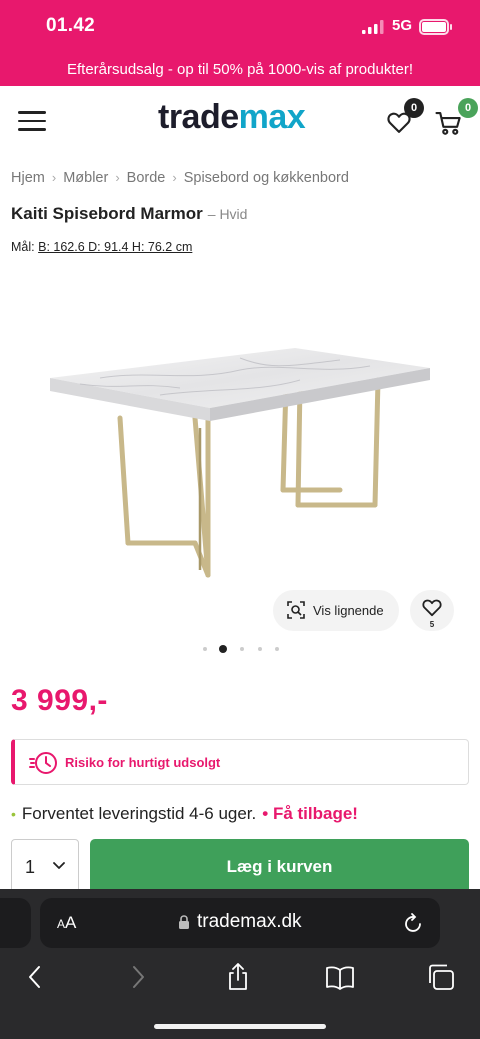  Describe the element at coordinates (249, 921) in the screenshot. I see `url-text: trademax.dk` at that location.